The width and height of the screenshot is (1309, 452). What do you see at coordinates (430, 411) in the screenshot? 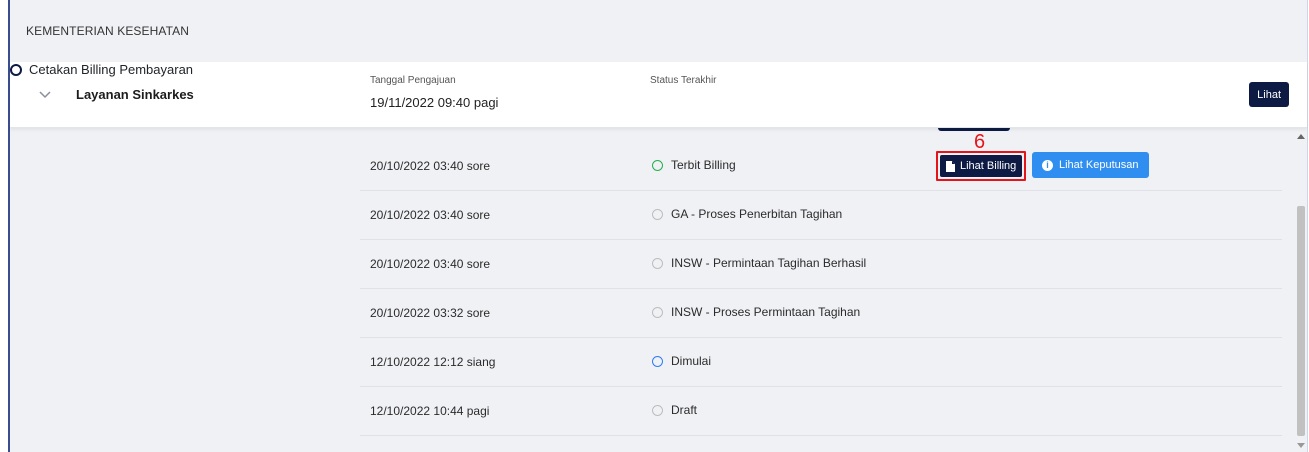
I see `history-date: 12/10/2022 10:44 pagi` at bounding box center [430, 411].